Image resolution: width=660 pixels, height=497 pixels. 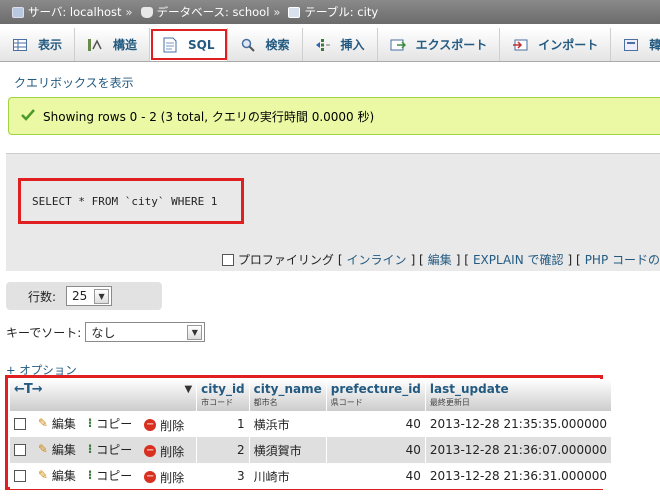 What do you see at coordinates (518, 259) in the screenshot?
I see `explain-link: EXPLAIN で確認` at bounding box center [518, 259].